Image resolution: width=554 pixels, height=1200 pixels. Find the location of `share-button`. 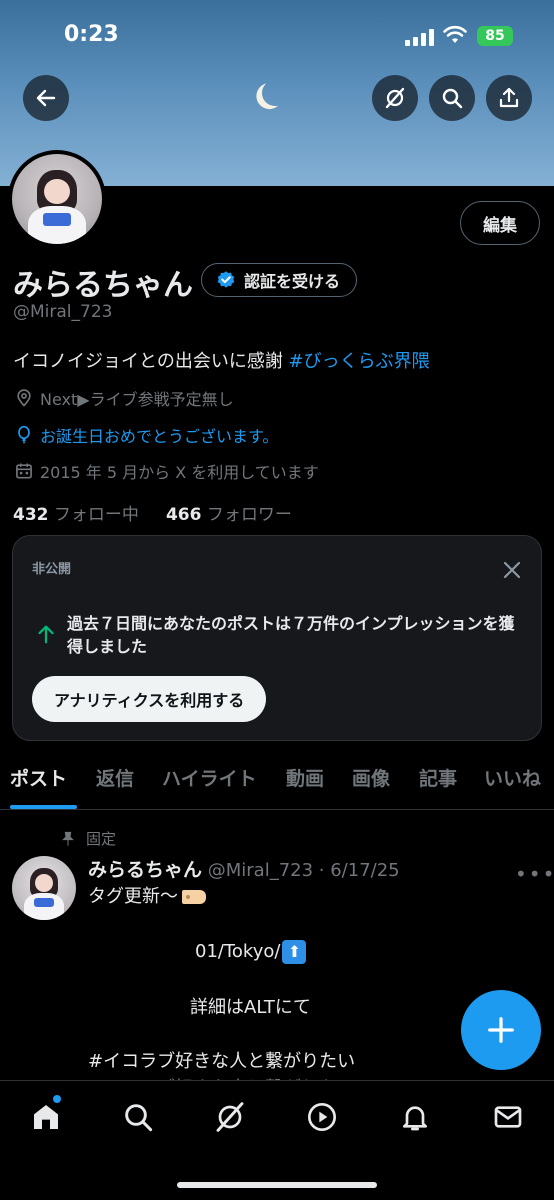

share-button is located at coordinates (509, 98).